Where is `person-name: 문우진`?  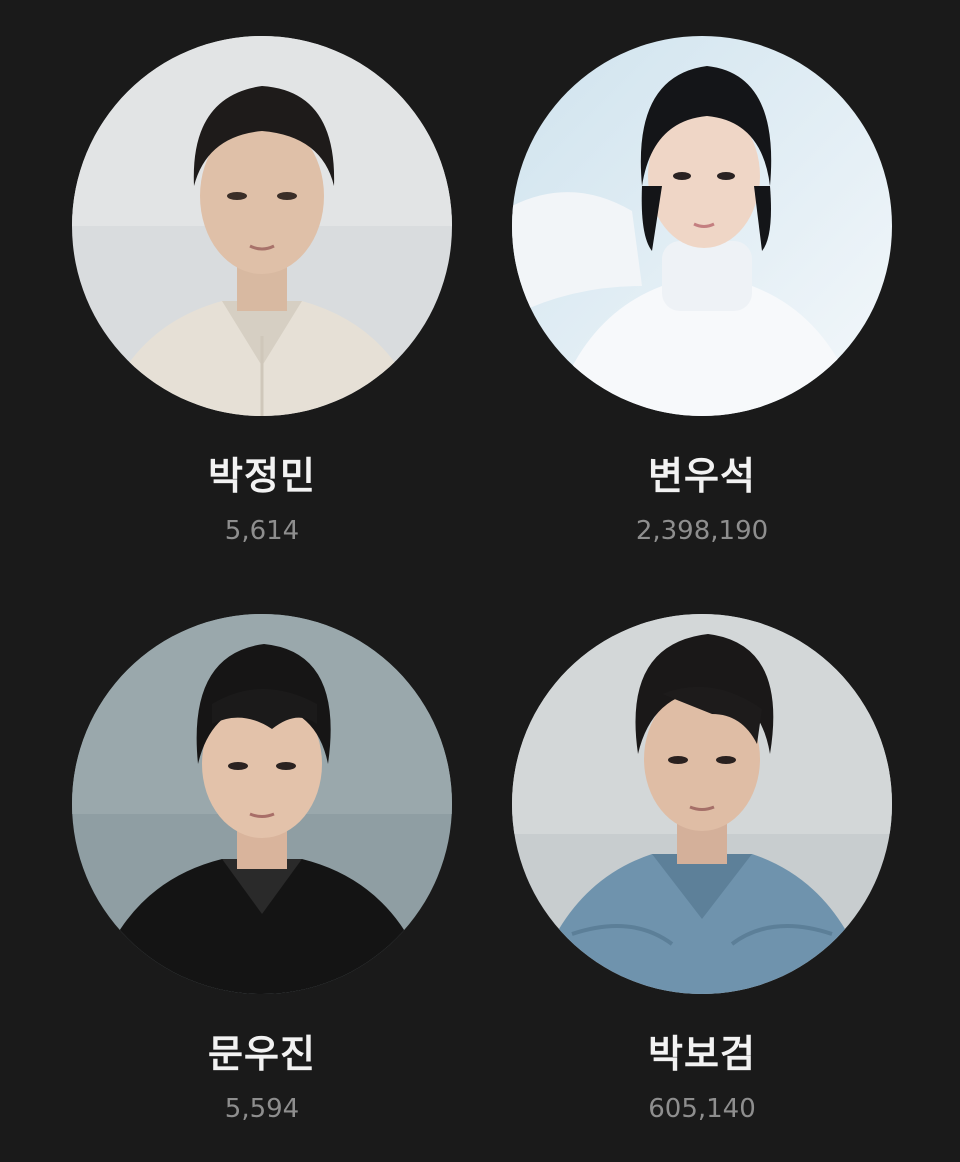 person-name: 문우진 is located at coordinates (262, 1054).